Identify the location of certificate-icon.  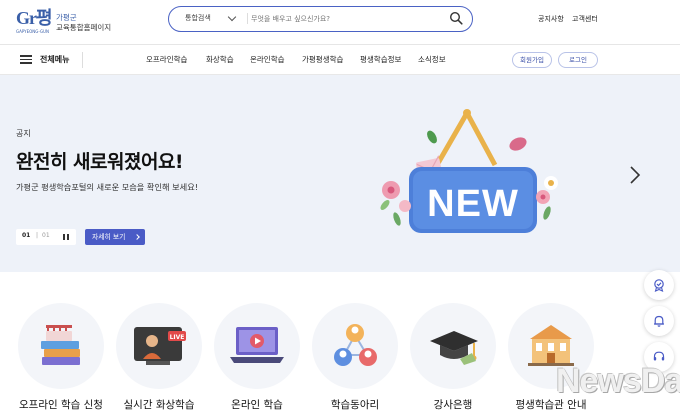
(659, 285).